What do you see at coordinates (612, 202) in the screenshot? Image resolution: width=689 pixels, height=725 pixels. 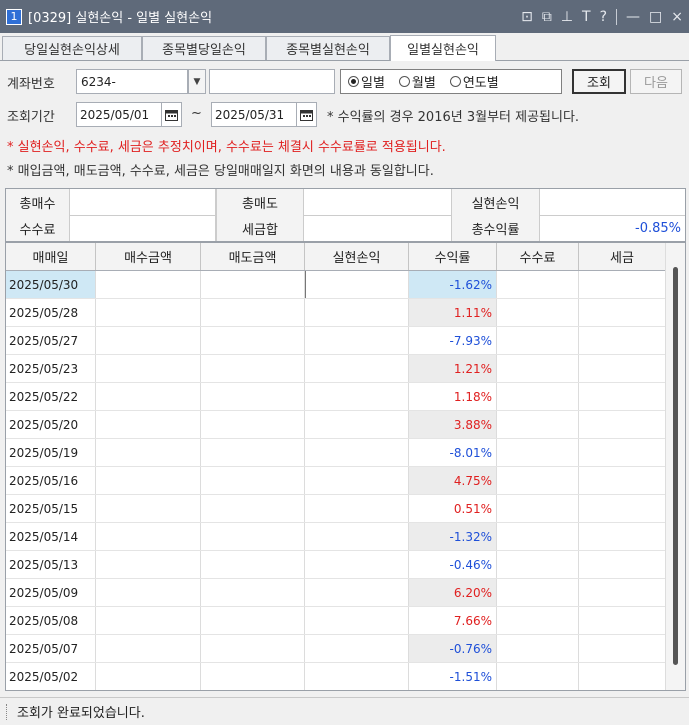 I see `realized-pnl-value` at bounding box center [612, 202].